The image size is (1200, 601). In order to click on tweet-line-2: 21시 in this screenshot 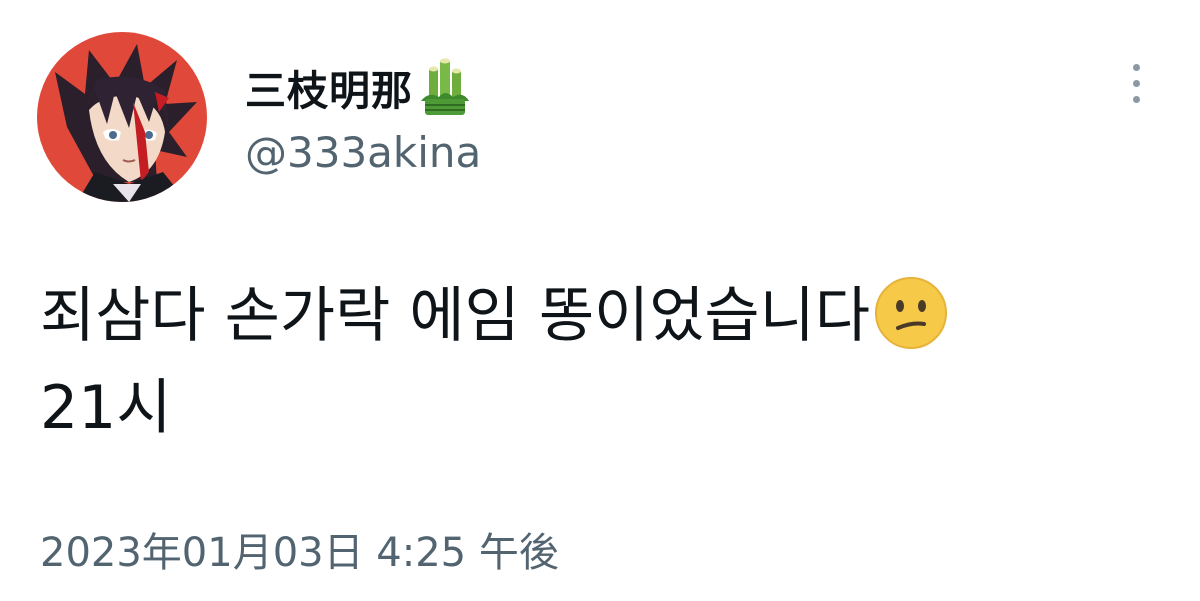, I will do `click(106, 408)`.